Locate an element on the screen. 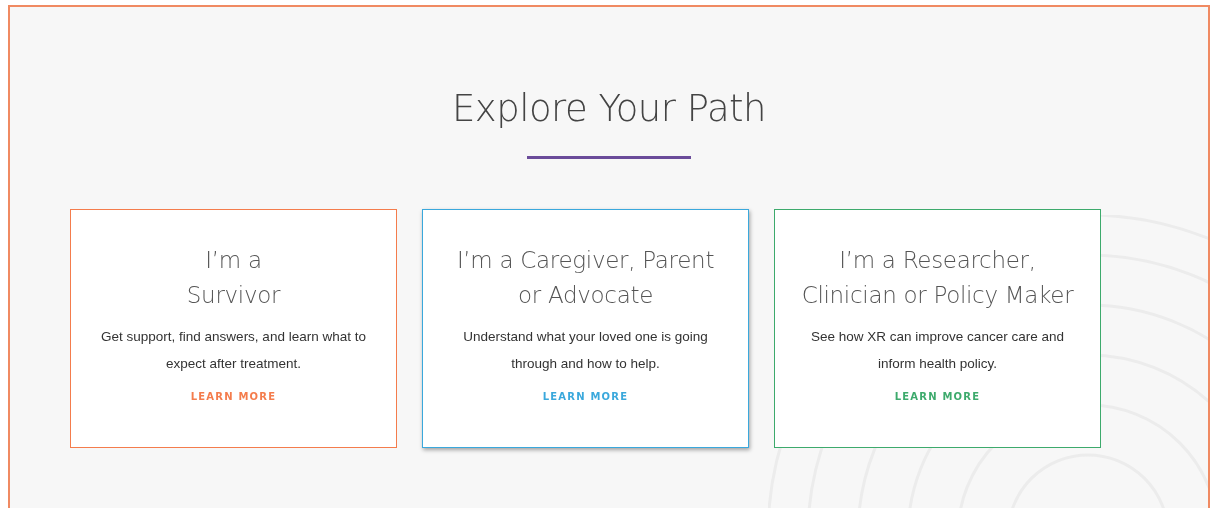  path-card: I’m a Survivor Get support, find answers, and learn what to expect after treatment. LEARN MORE is located at coordinates (233, 328).